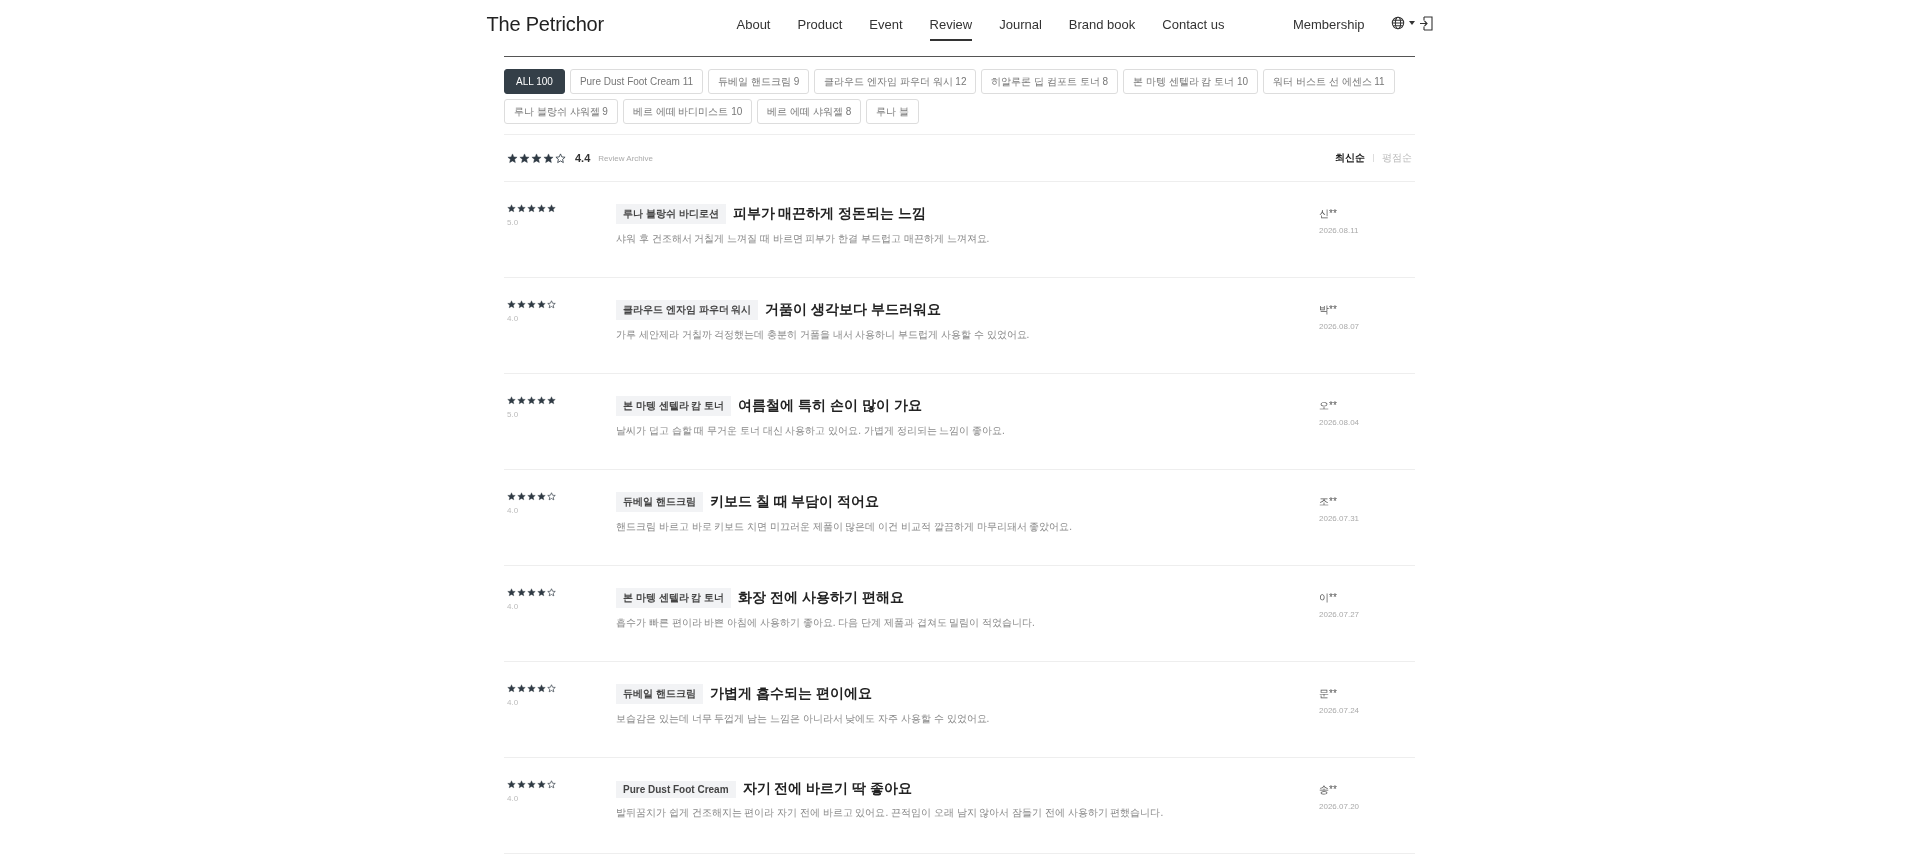 The width and height of the screenshot is (1919, 854). I want to click on review-author: 신**, so click(1328, 214).